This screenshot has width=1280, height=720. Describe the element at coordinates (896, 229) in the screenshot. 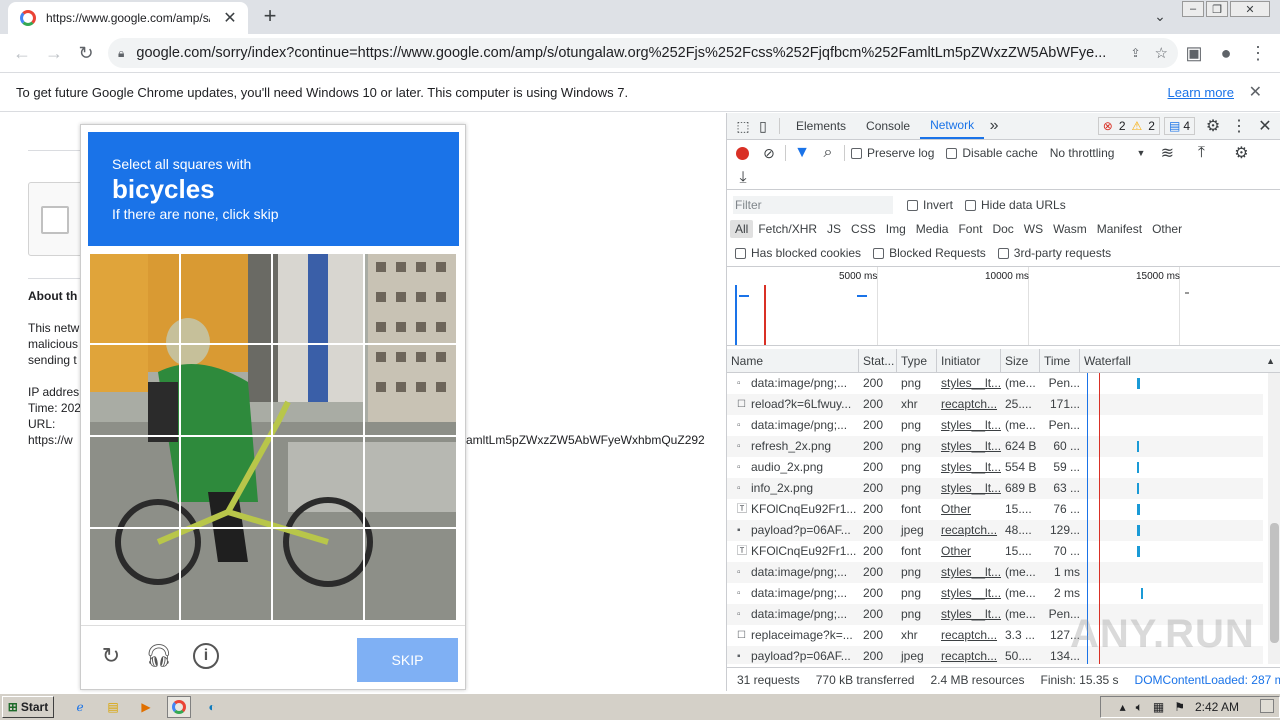

I see `filter-img: Img` at that location.